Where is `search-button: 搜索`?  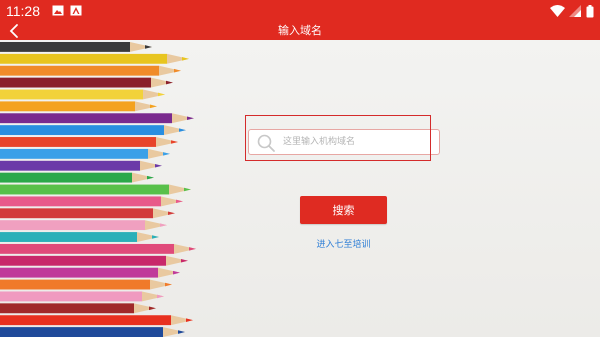 search-button: 搜索 is located at coordinates (343, 210).